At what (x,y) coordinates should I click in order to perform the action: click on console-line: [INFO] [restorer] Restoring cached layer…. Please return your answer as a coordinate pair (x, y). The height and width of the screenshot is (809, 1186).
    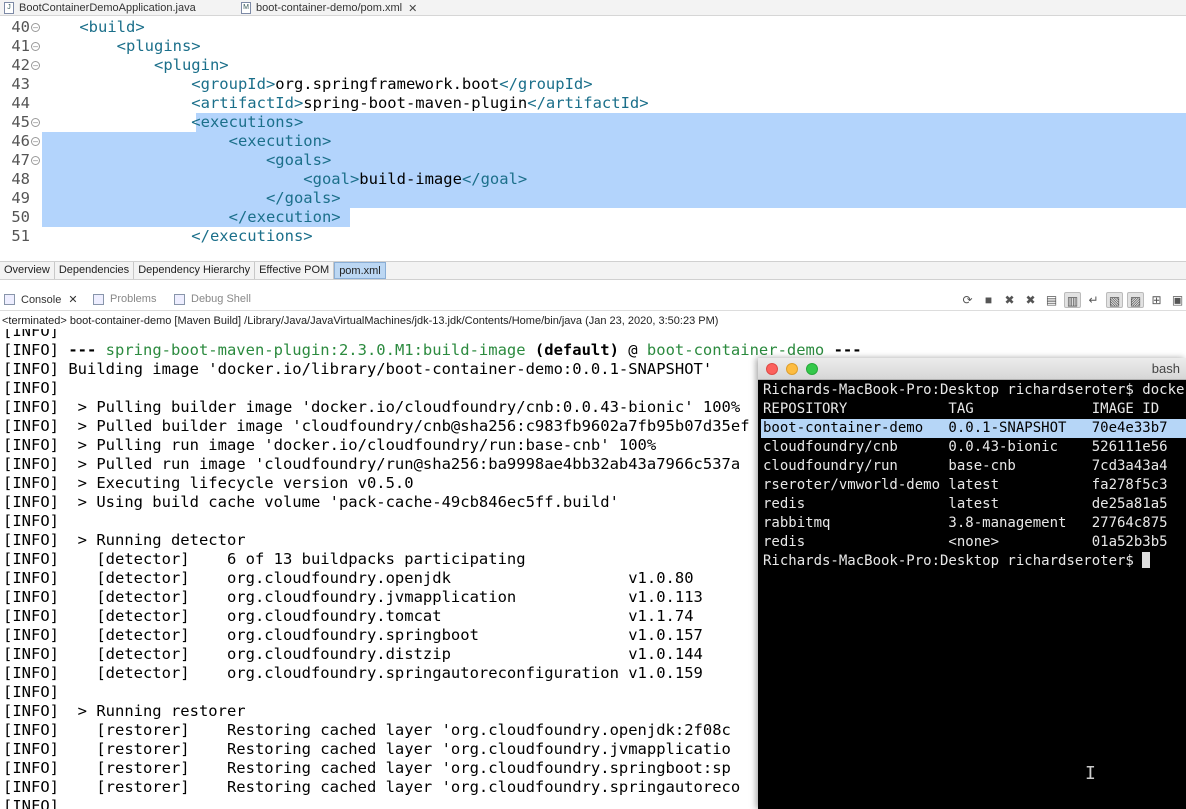
    Looking at the image, I should click on (367, 768).